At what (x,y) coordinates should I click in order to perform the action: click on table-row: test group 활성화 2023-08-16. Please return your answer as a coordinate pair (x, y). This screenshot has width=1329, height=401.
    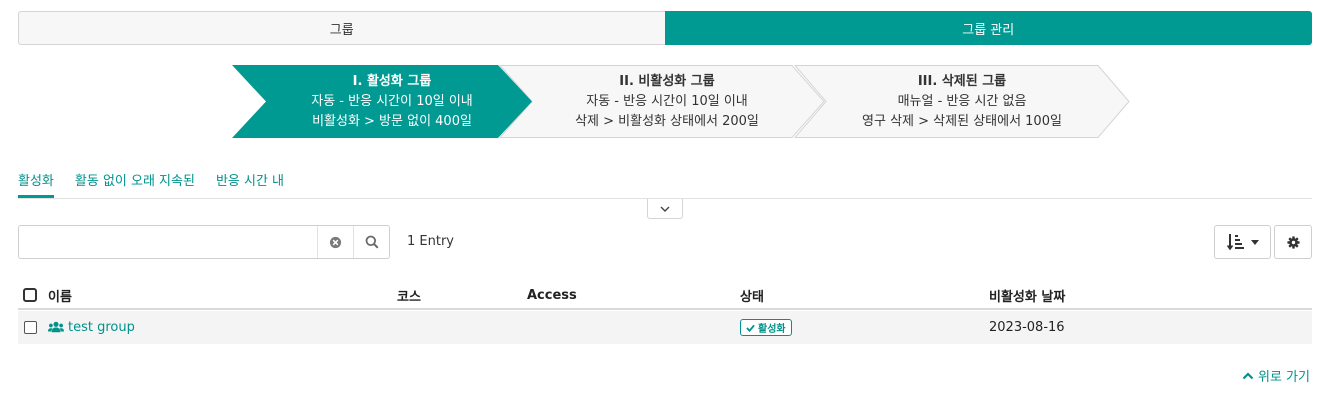
    Looking at the image, I should click on (665, 327).